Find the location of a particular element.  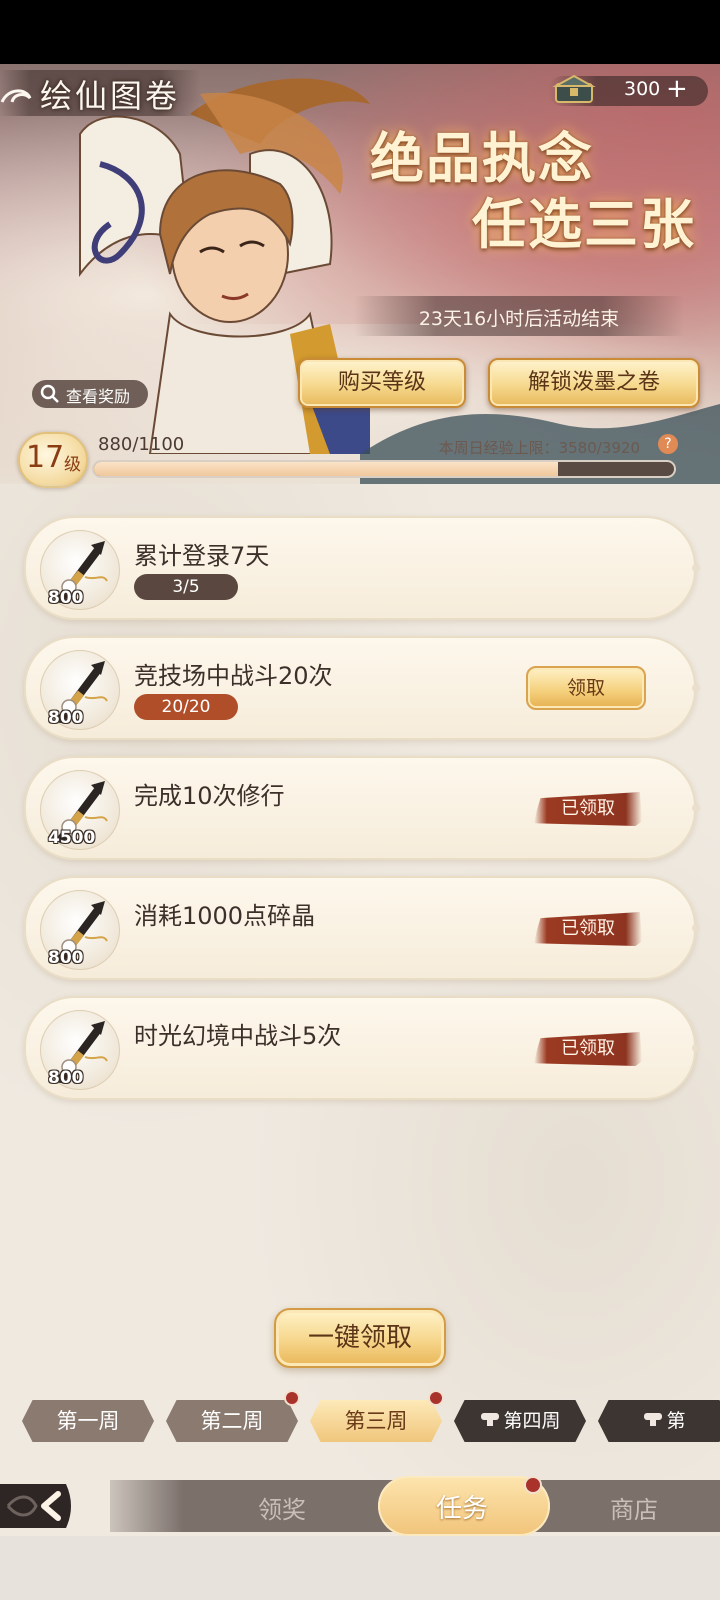

task-reward-amount: 4500 is located at coordinates (72, 838).